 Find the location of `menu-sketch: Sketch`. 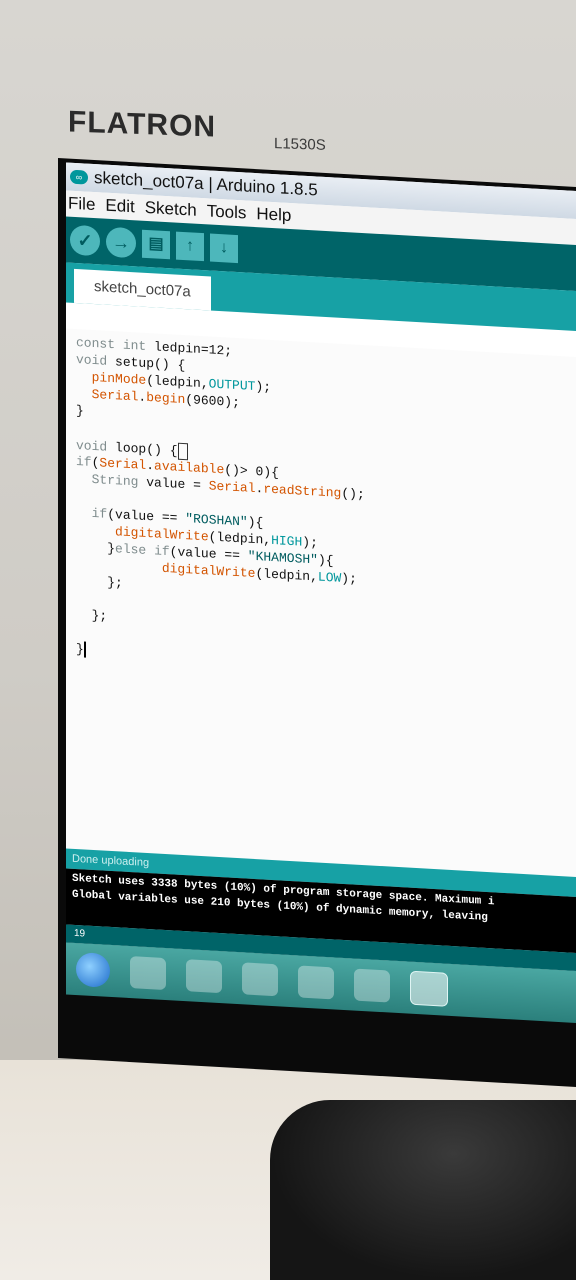

menu-sketch: Sketch is located at coordinates (171, 209).